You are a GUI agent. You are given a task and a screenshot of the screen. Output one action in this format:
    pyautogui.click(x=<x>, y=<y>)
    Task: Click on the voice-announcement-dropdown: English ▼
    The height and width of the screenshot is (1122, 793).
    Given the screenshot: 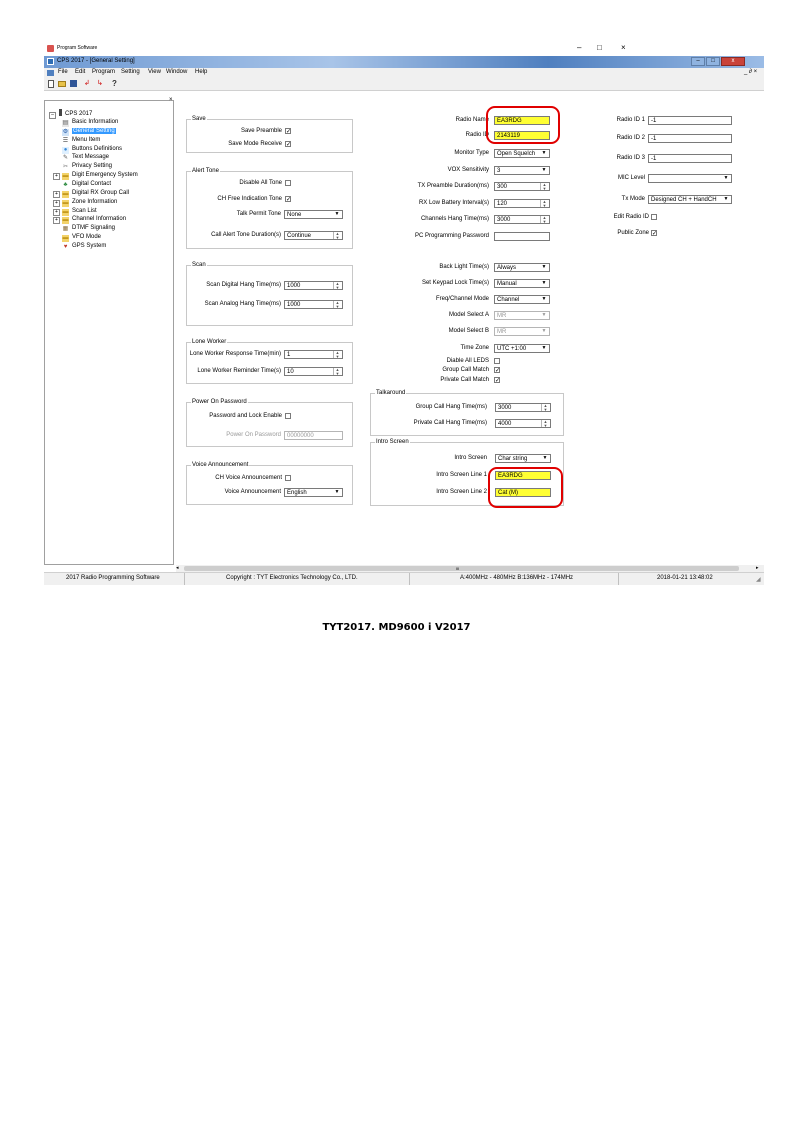 What is the action you would take?
    pyautogui.click(x=313, y=492)
    